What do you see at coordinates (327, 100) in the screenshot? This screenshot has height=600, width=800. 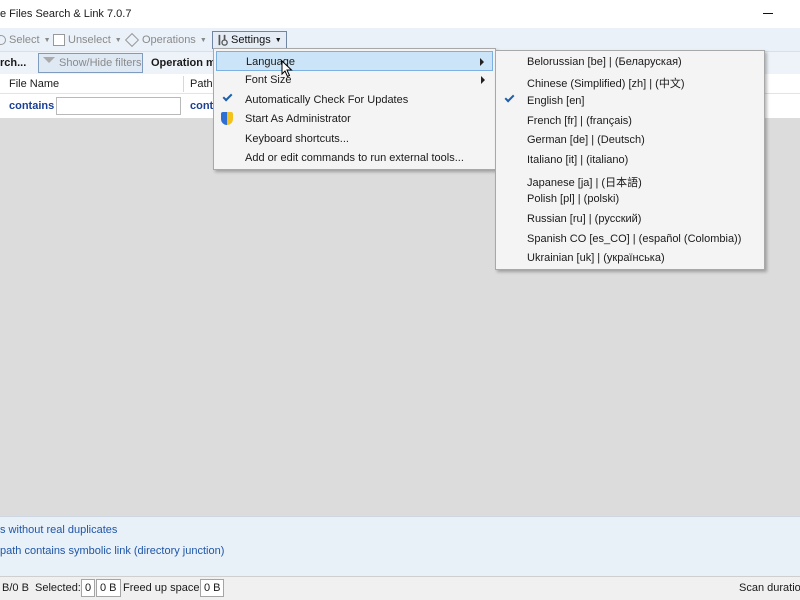 I see `menu-item-label: Automatically Check For Updates` at bounding box center [327, 100].